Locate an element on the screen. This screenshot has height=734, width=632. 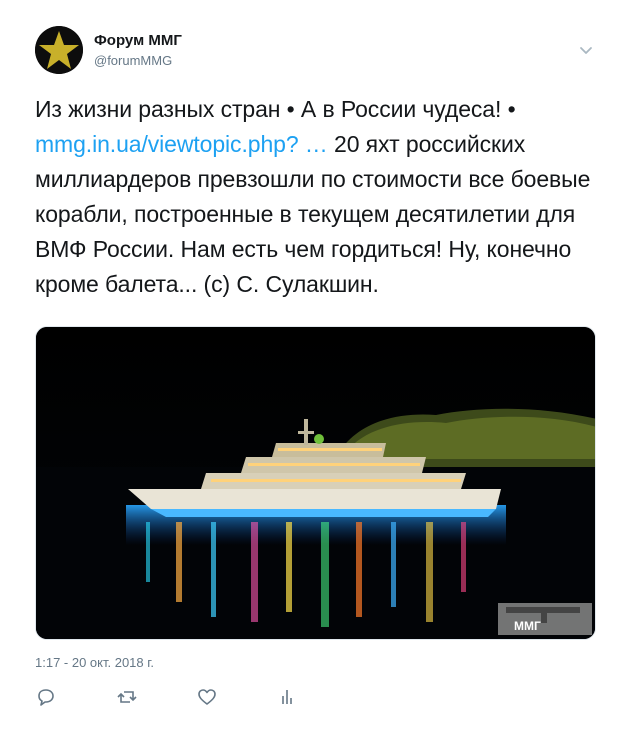
like-button is located at coordinates (207, 697).